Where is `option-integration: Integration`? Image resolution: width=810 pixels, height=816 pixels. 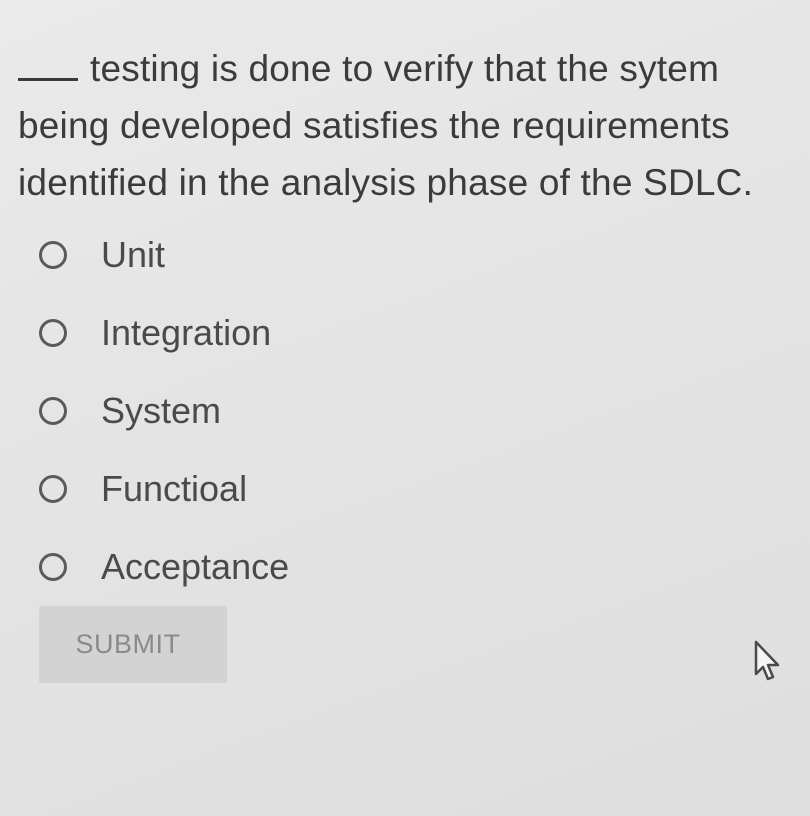 option-integration: Integration is located at coordinates (286, 333).